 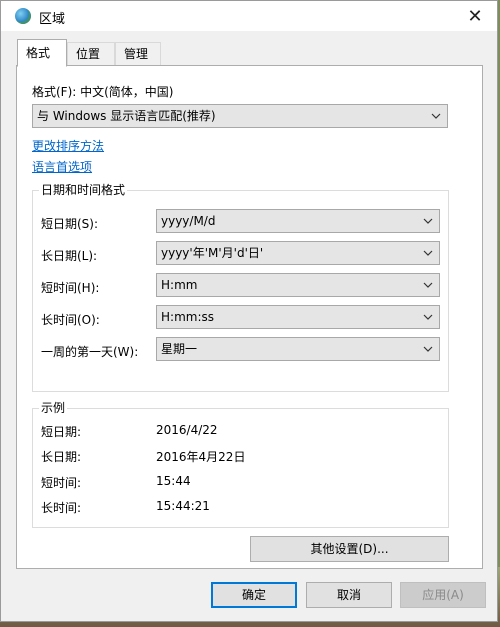 What do you see at coordinates (298, 221) in the screenshot?
I see `short-date-select: yyyy/M/d` at bounding box center [298, 221].